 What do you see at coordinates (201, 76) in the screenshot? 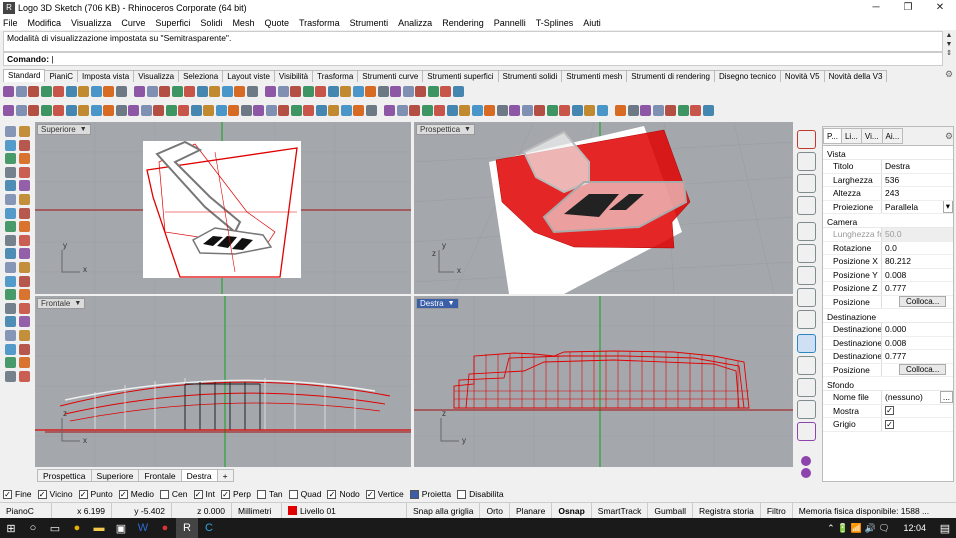
I see `toolbar-tab-seleziona: Seleziona` at bounding box center [201, 76].